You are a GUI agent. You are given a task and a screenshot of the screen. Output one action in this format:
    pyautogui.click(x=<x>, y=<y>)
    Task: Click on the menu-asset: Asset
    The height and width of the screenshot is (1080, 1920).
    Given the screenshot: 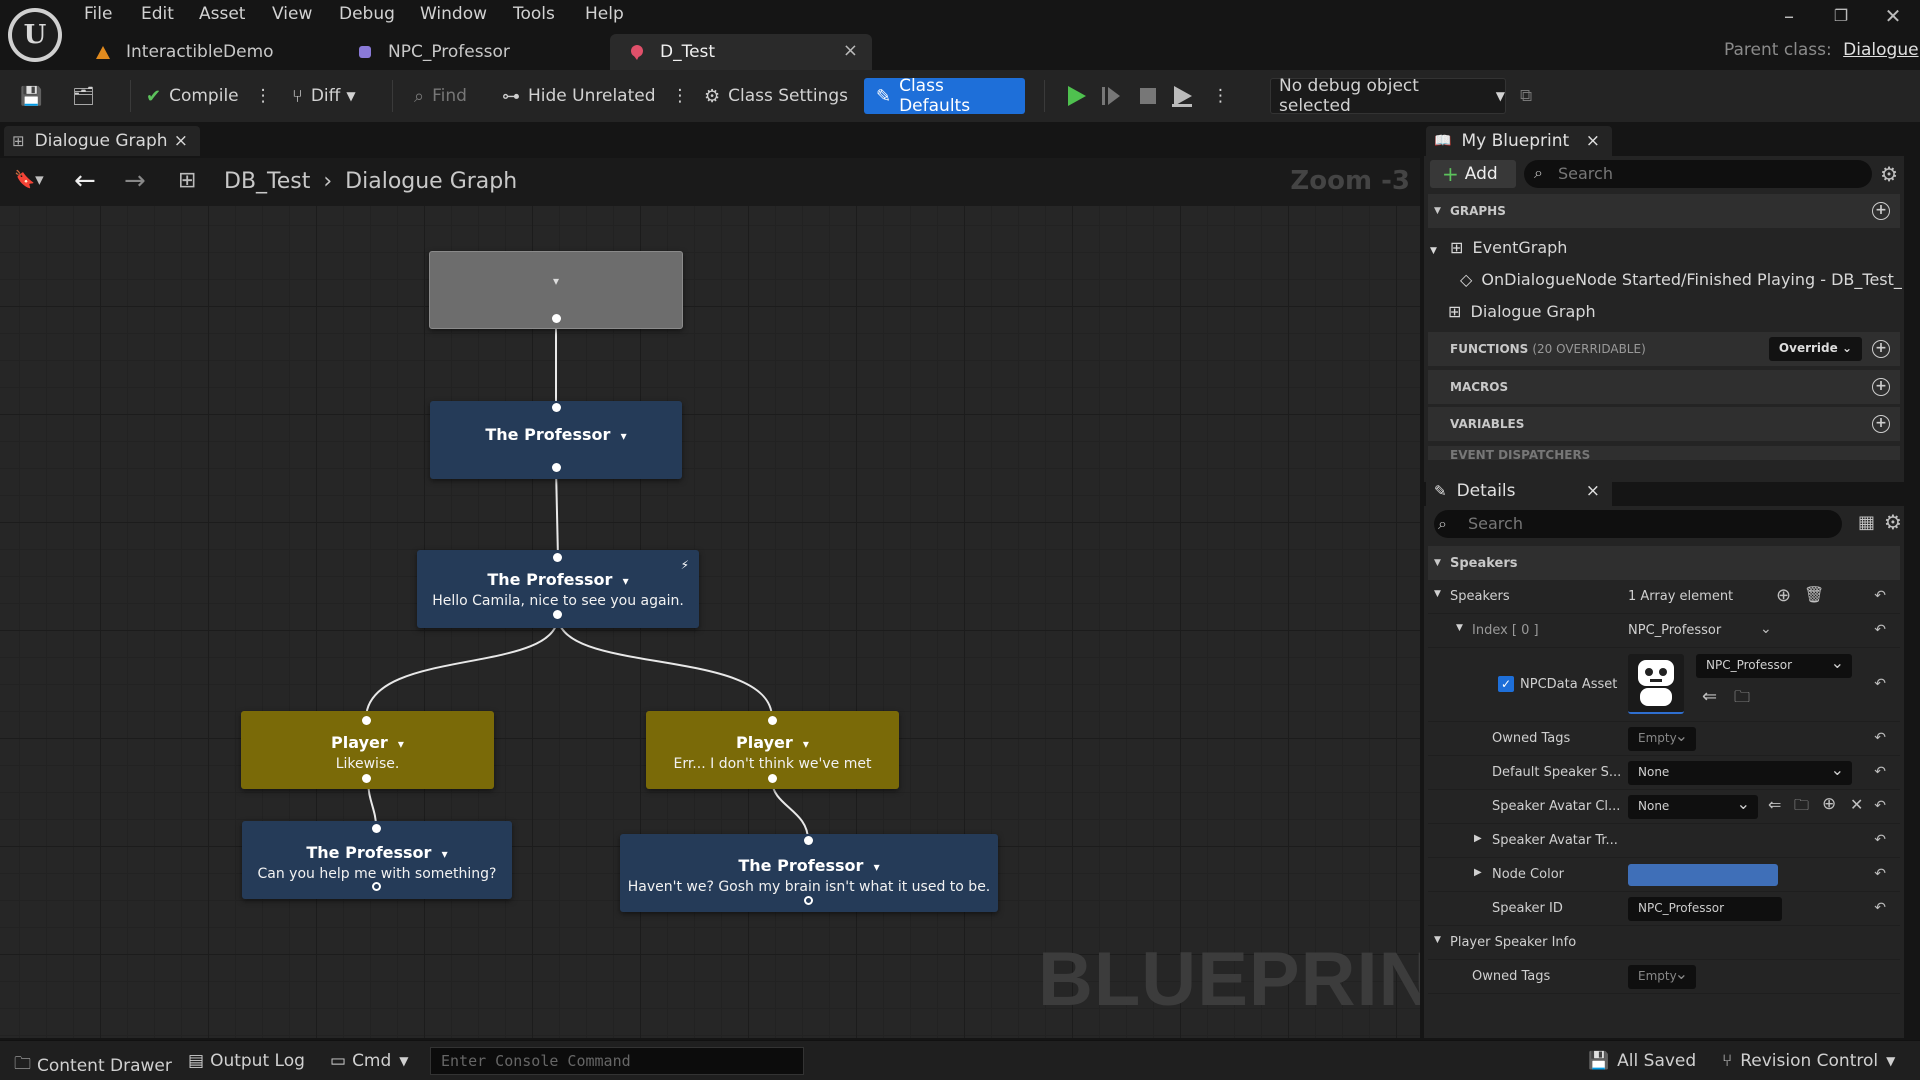 What is the action you would take?
    pyautogui.click(x=222, y=15)
    